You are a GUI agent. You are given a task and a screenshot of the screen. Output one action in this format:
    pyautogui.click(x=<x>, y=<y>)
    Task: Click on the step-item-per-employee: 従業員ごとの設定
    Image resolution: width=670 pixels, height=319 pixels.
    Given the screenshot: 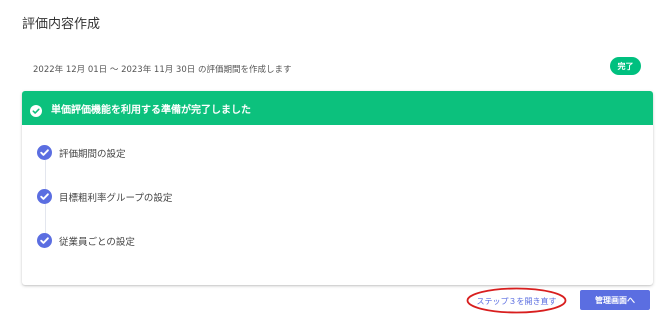 What is the action you would take?
    pyautogui.click(x=86, y=240)
    